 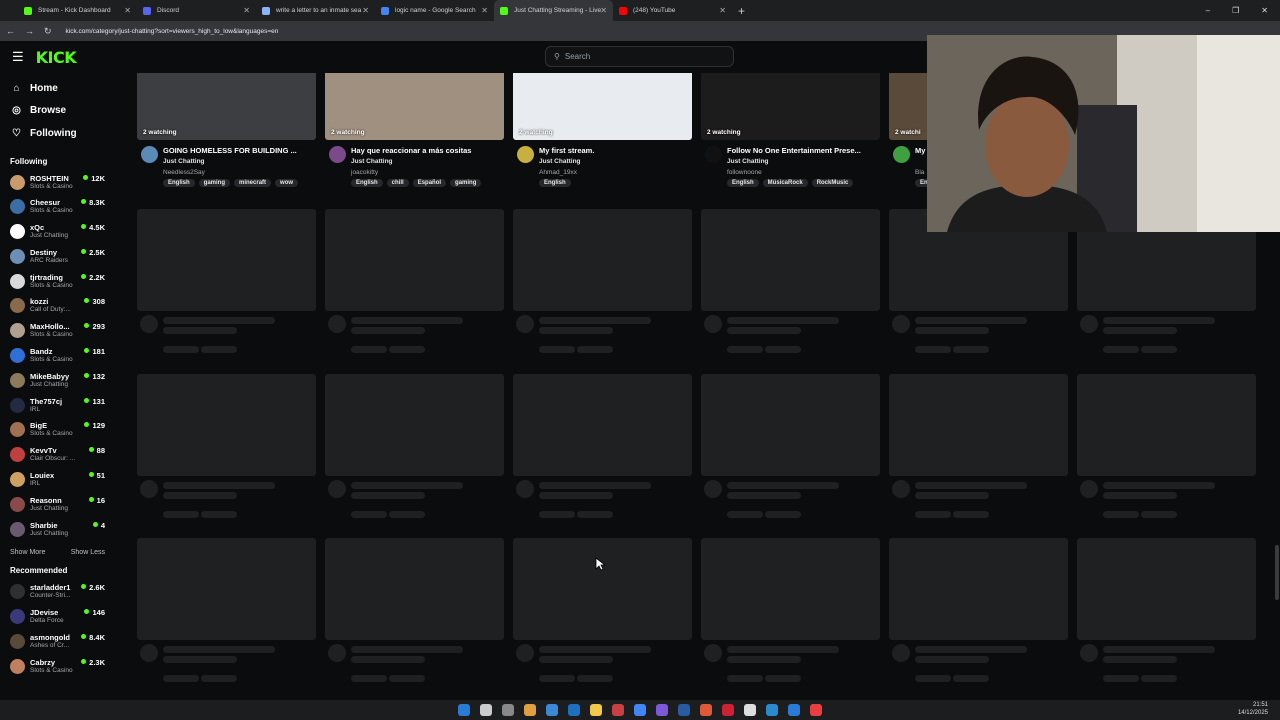 What do you see at coordinates (429, 183) in the screenshot?
I see `stream-tag: Español` at bounding box center [429, 183].